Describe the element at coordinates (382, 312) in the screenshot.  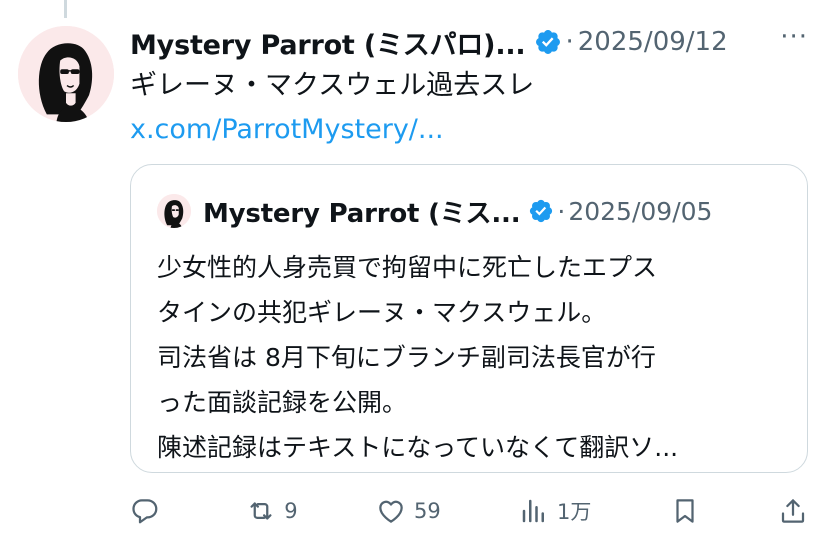
I see `quoted-text-line: タインの共犯ギレーヌ・マクスウェル。` at that location.